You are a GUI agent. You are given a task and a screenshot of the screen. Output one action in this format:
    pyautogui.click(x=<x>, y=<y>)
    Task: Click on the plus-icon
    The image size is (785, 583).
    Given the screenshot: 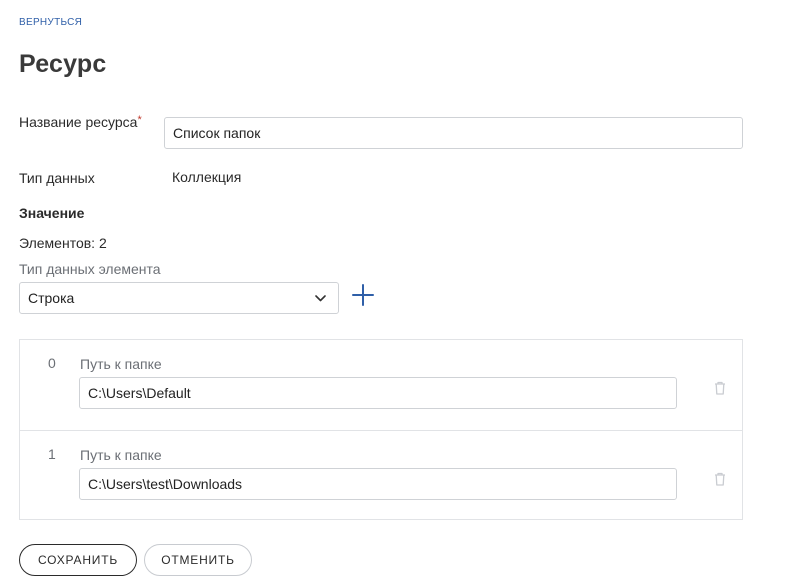 What is the action you would take?
    pyautogui.click(x=363, y=297)
    